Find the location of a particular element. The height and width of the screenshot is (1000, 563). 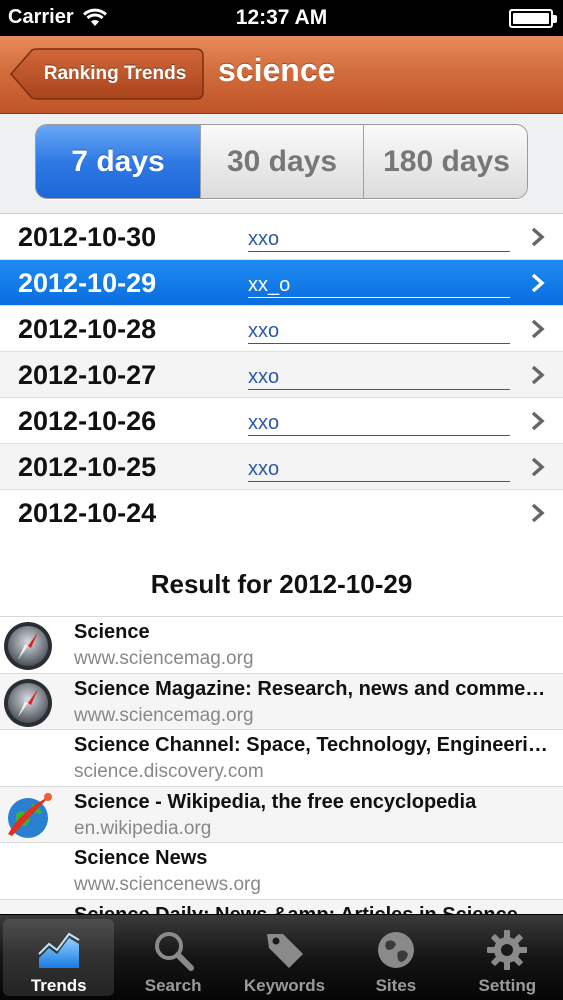

date-row-selected: 2012-10-29 xx_o is located at coordinates (281, 283).